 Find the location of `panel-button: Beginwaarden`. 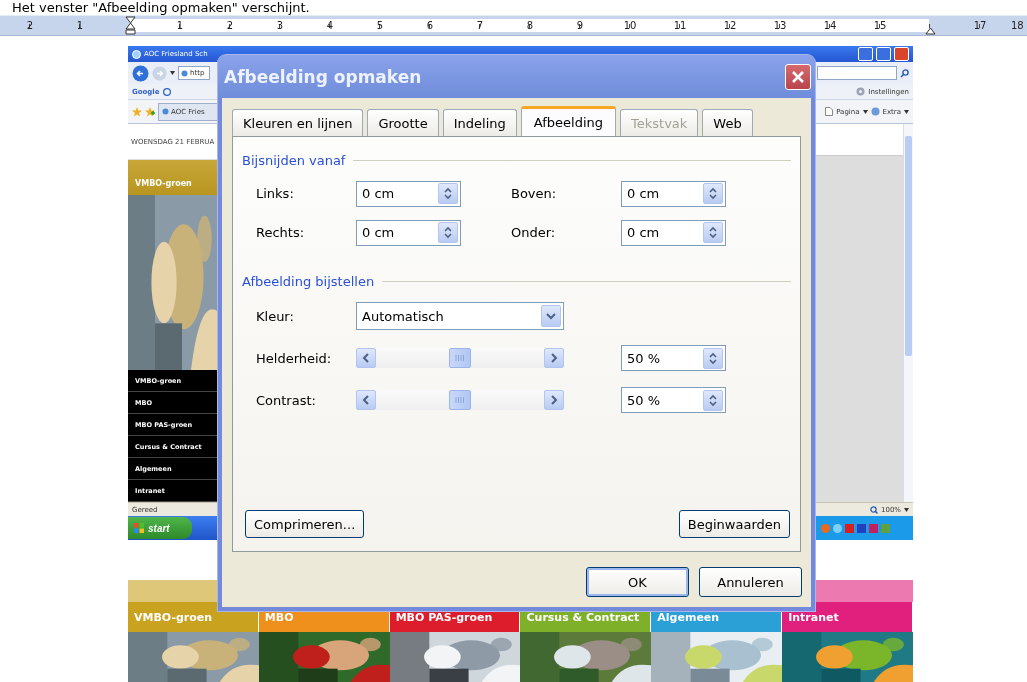

panel-button: Beginwaarden is located at coordinates (734, 524).